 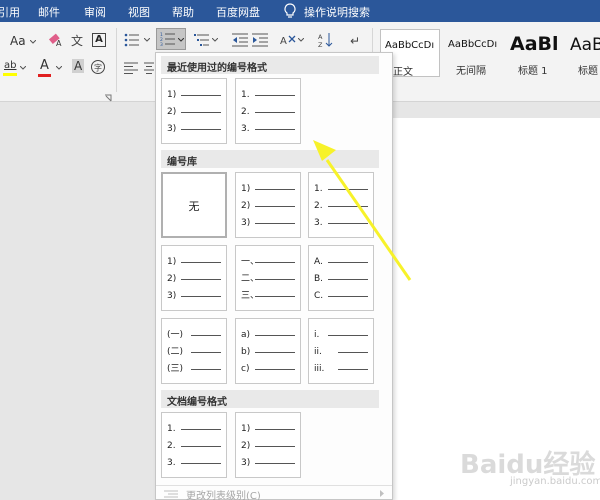 What do you see at coordinates (555, 481) in the screenshot?
I see `watermark-subtext: jingyan.baidu.com` at bounding box center [555, 481].